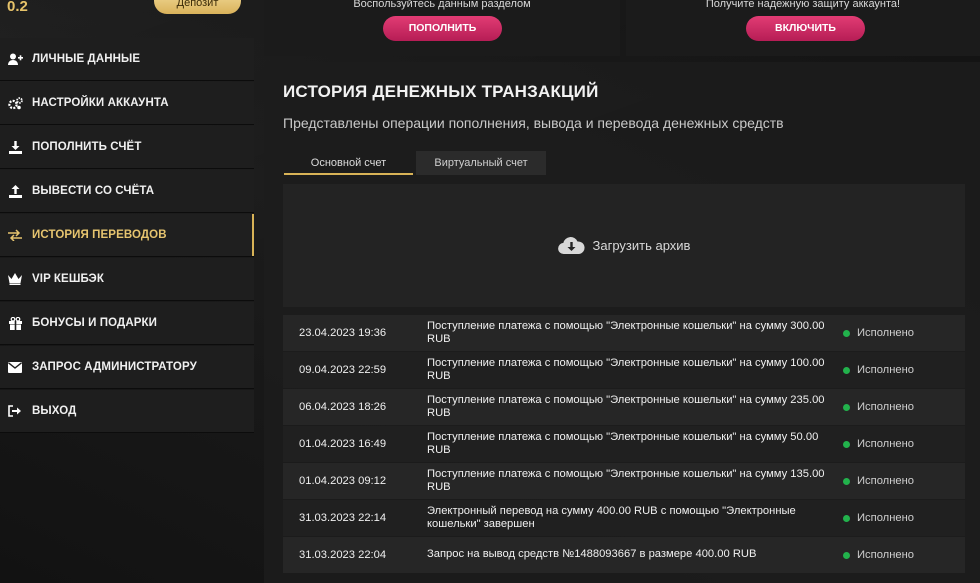 This screenshot has height=583, width=980. Describe the element at coordinates (805, 28) in the screenshot. I see `enable-button: ВКЛЮЧИТЬ` at that location.